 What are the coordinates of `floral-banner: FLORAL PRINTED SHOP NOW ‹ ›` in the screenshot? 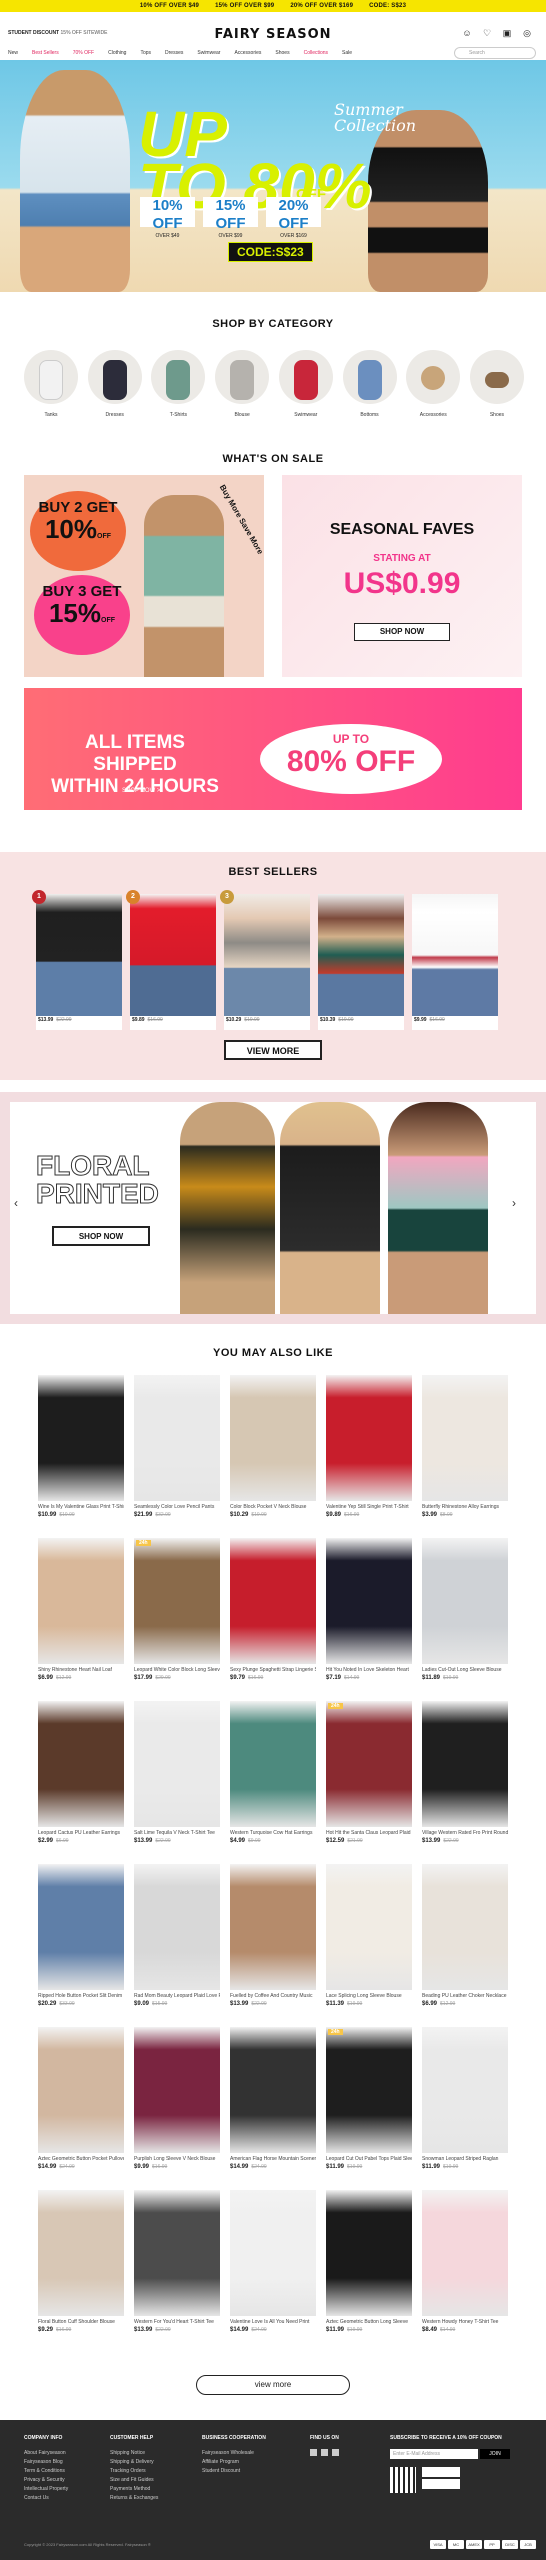 It's located at (273, 1208).